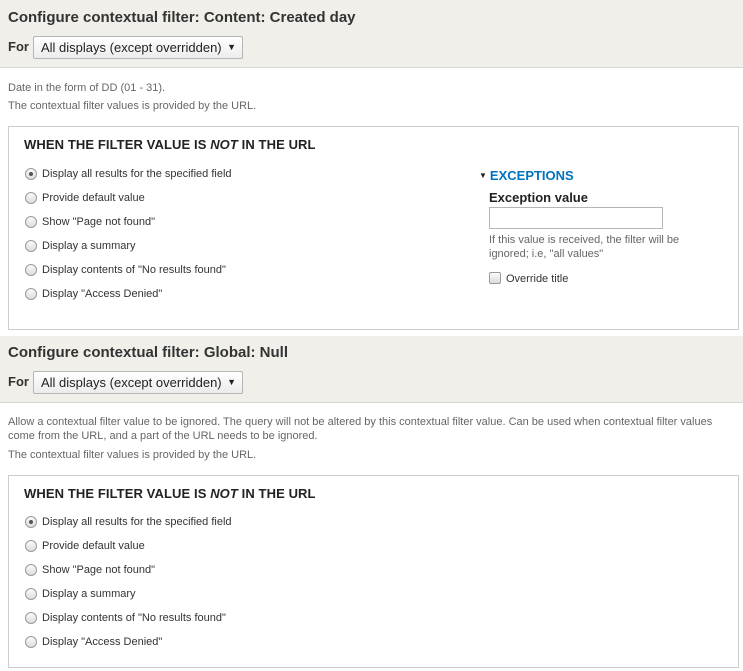  What do you see at coordinates (131, 47) in the screenshot?
I see `section1-display-select-value: All displays (except overridden)` at bounding box center [131, 47].